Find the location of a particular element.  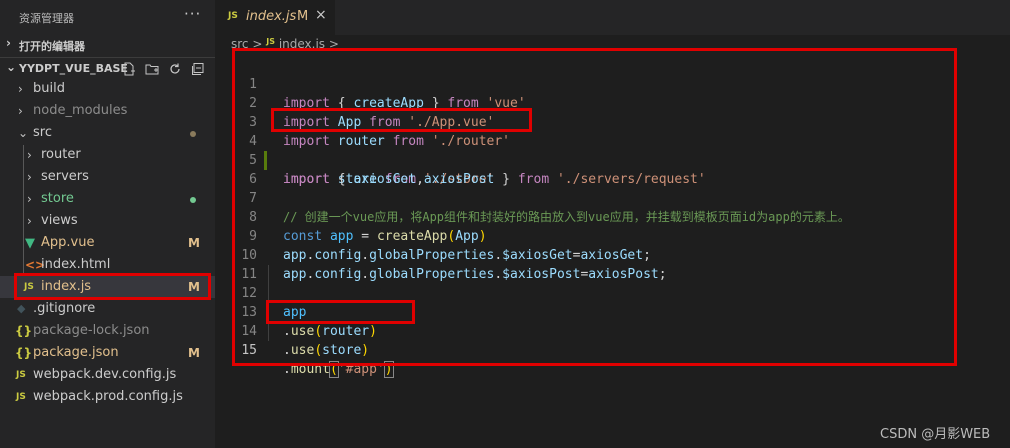

tree-item-label: src is located at coordinates (42, 132).